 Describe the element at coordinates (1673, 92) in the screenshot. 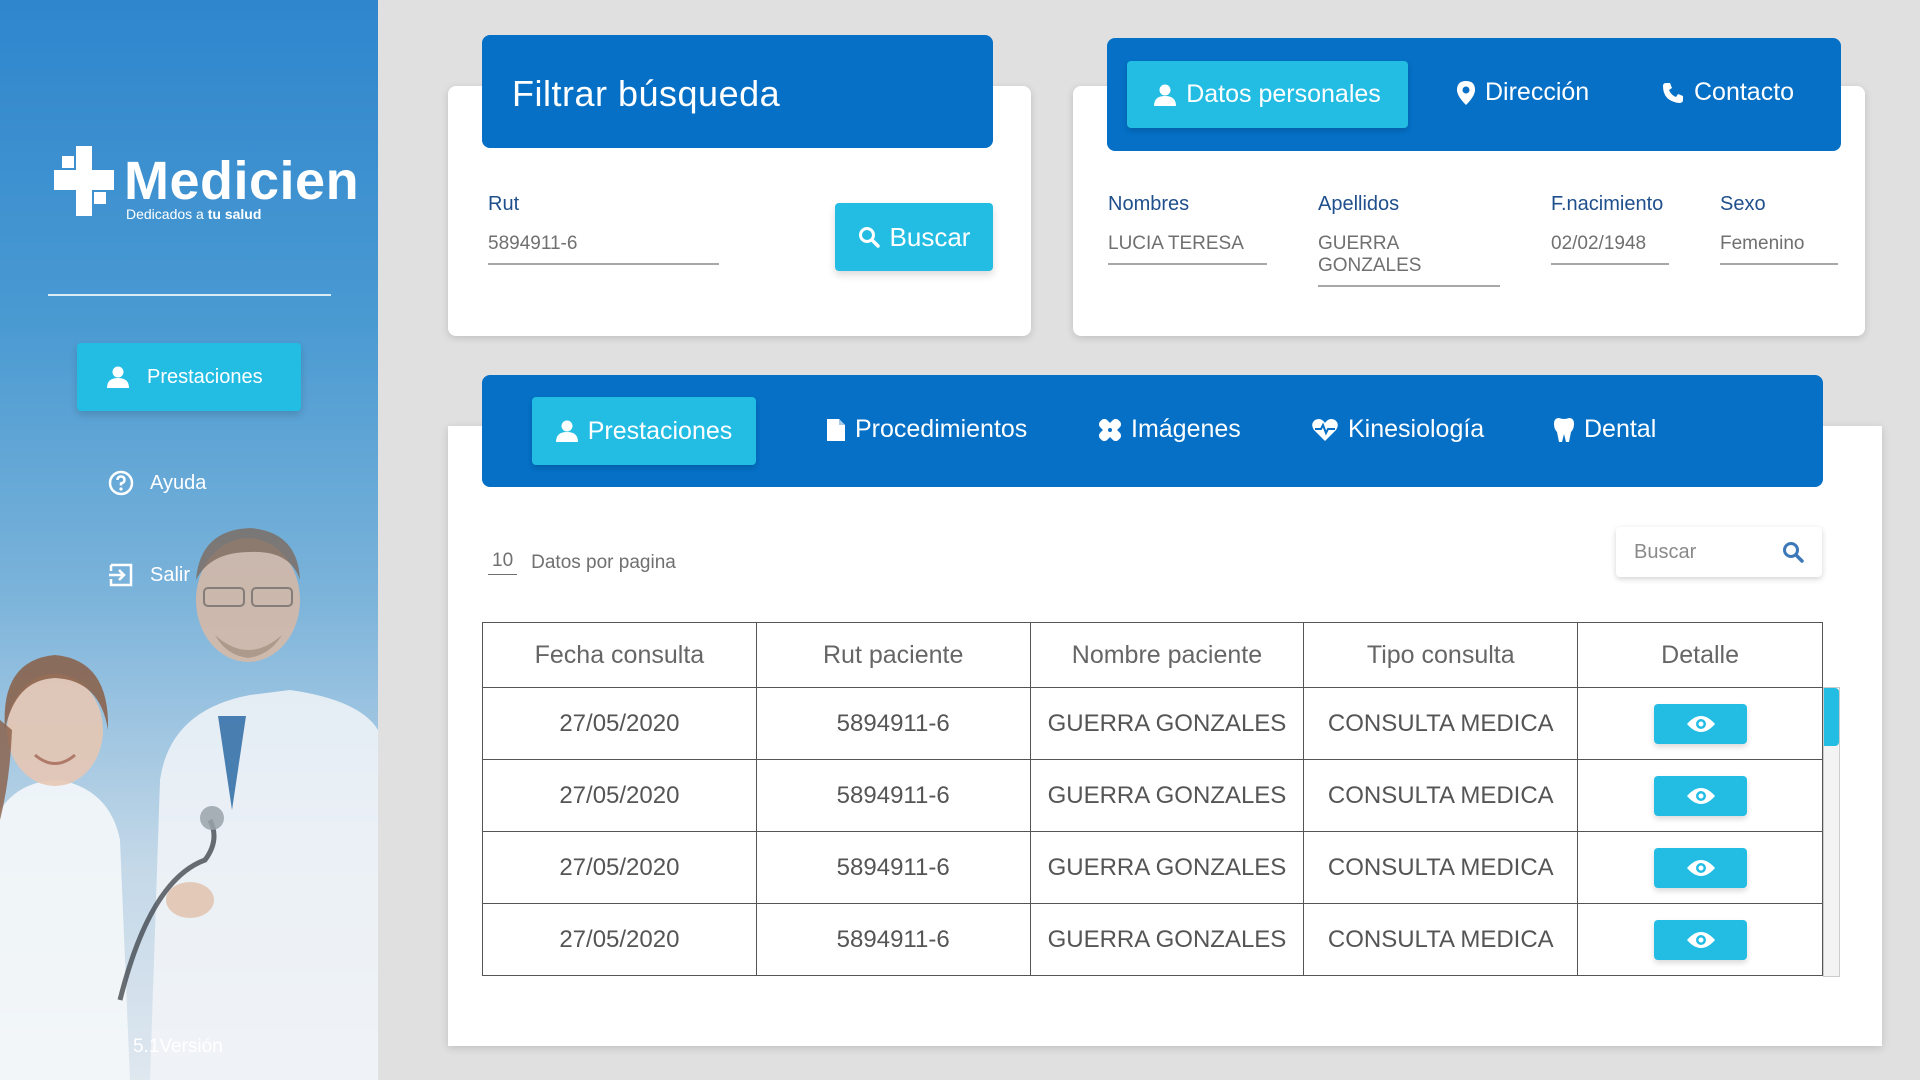

I see `phone-icon` at that location.